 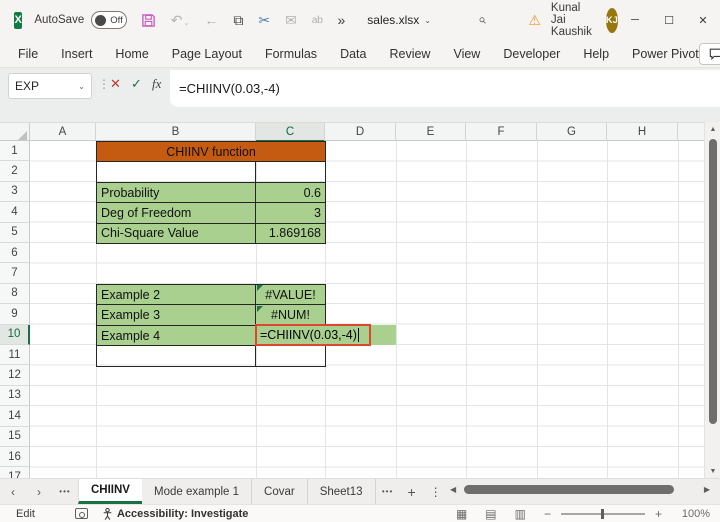 I want to click on cancel-entry-button: ✕, so click(x=115, y=84).